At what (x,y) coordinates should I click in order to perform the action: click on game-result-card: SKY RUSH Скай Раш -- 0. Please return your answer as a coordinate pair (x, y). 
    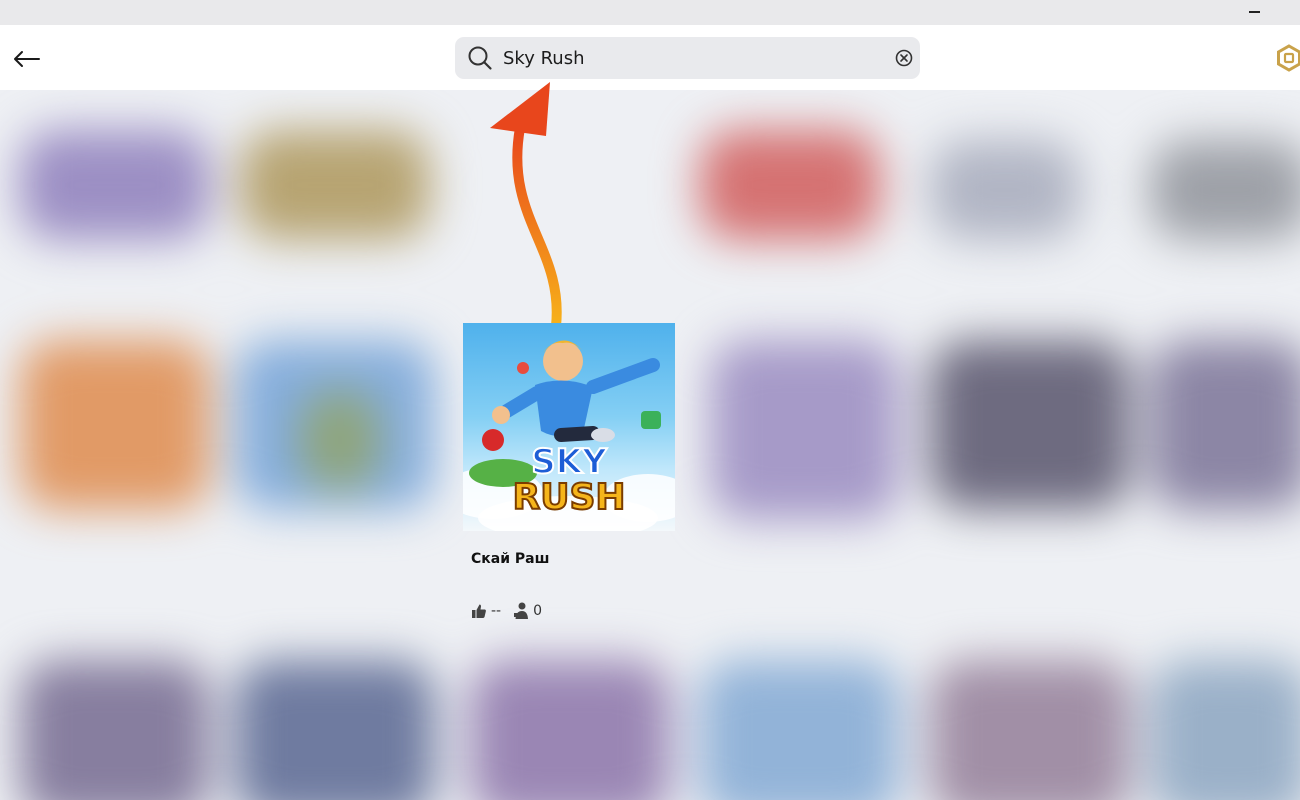
    Looking at the image, I should click on (569, 471).